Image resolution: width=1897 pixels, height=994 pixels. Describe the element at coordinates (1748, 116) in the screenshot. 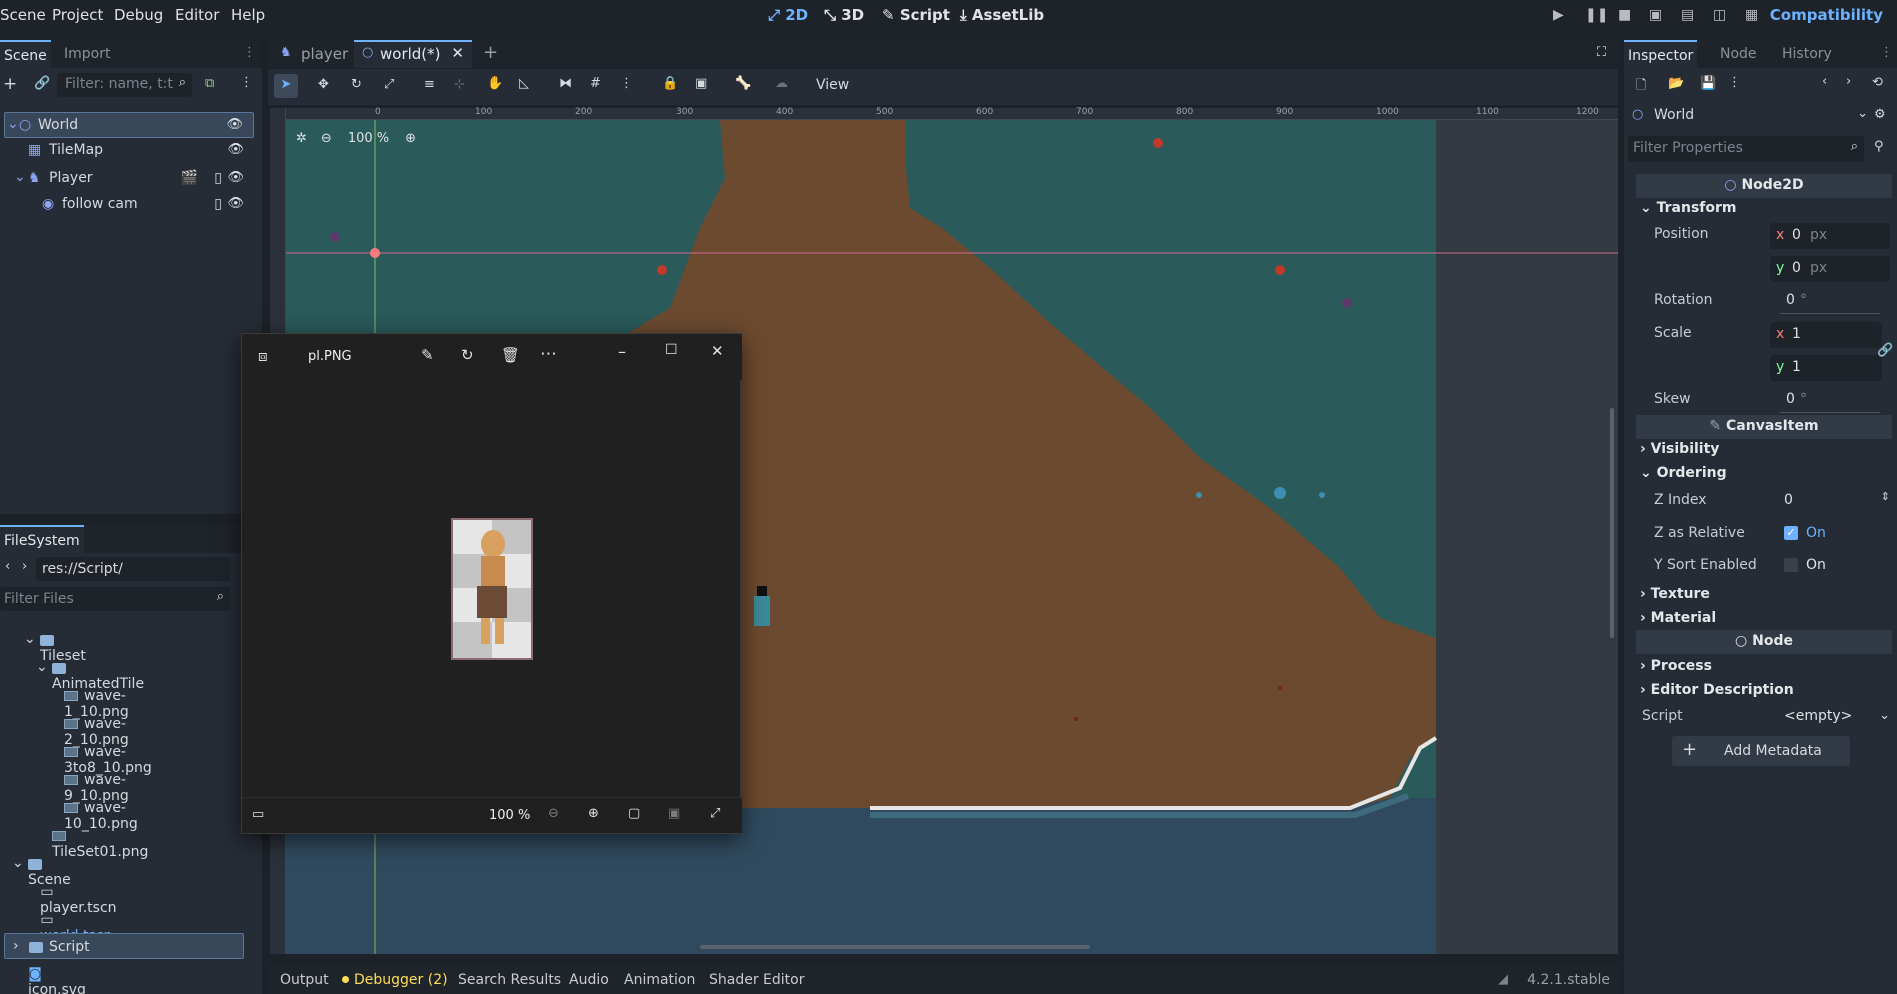

I see `node-selector: ○ World ⌄` at that location.